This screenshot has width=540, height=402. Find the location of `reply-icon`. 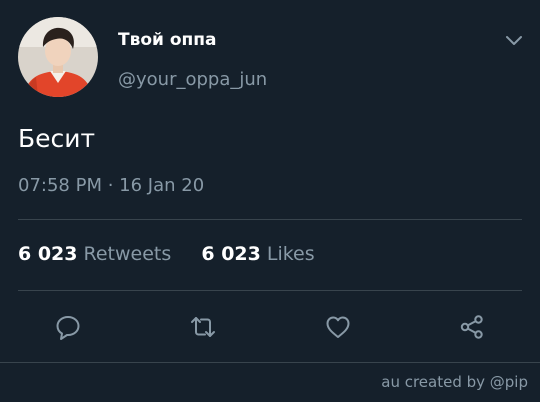

reply-icon is located at coordinates (68, 327).